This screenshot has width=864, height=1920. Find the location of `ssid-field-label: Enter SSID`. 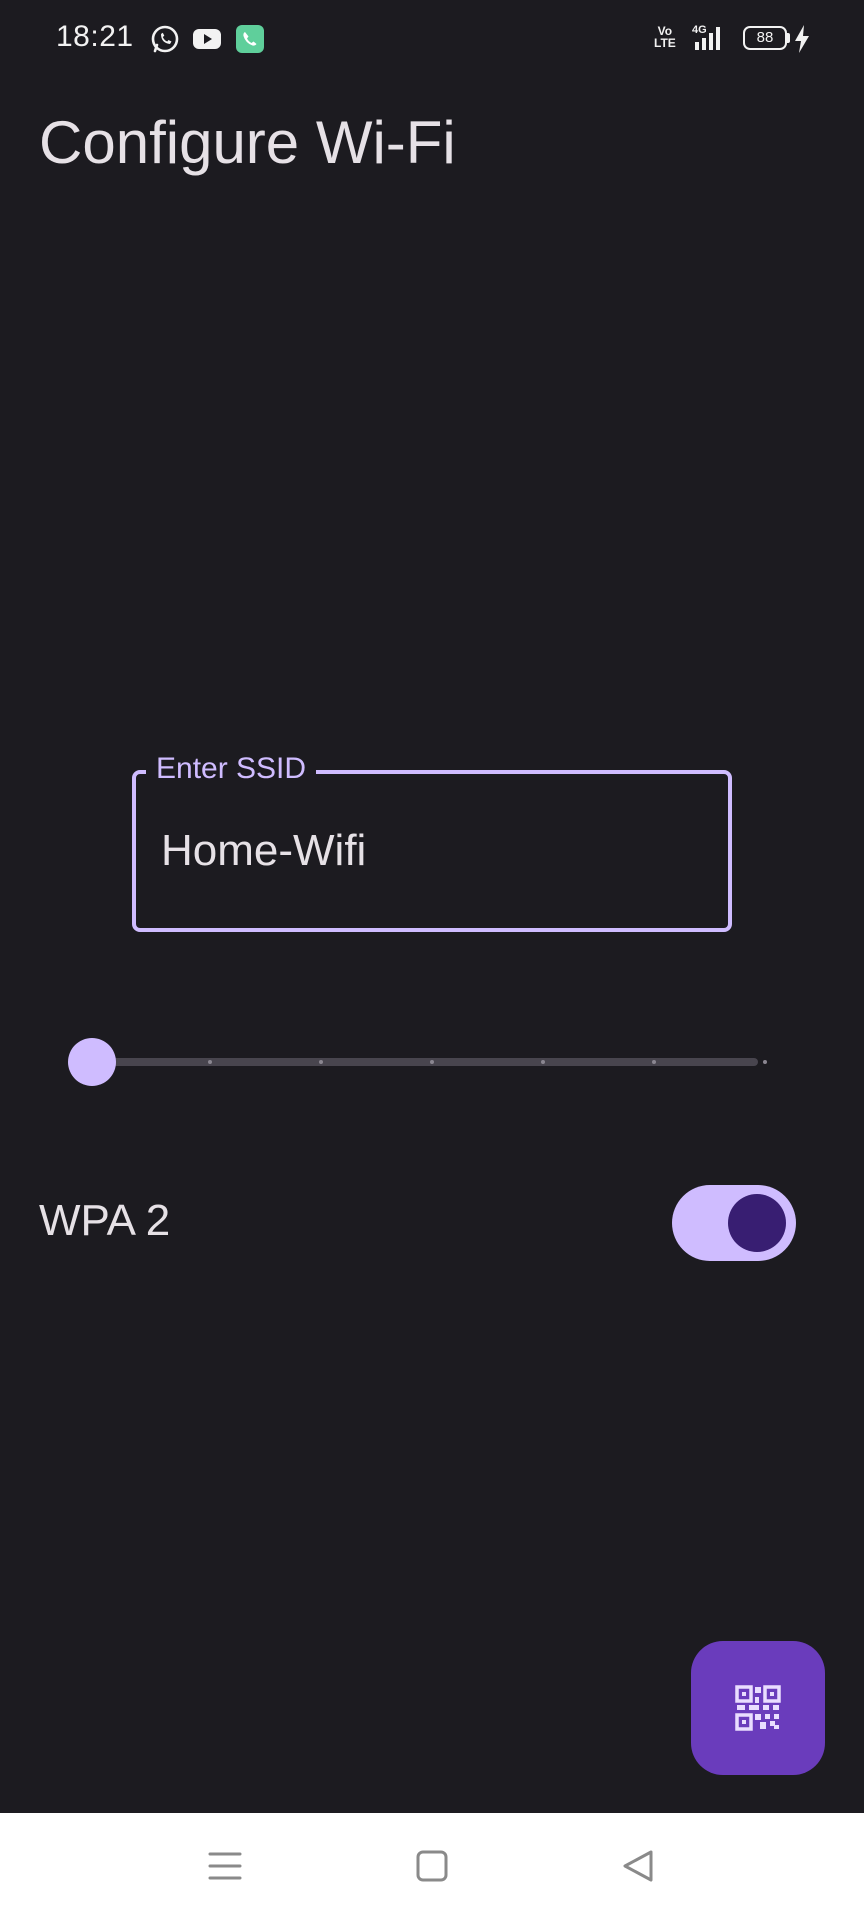

ssid-field-label: Enter SSID is located at coordinates (231, 769).